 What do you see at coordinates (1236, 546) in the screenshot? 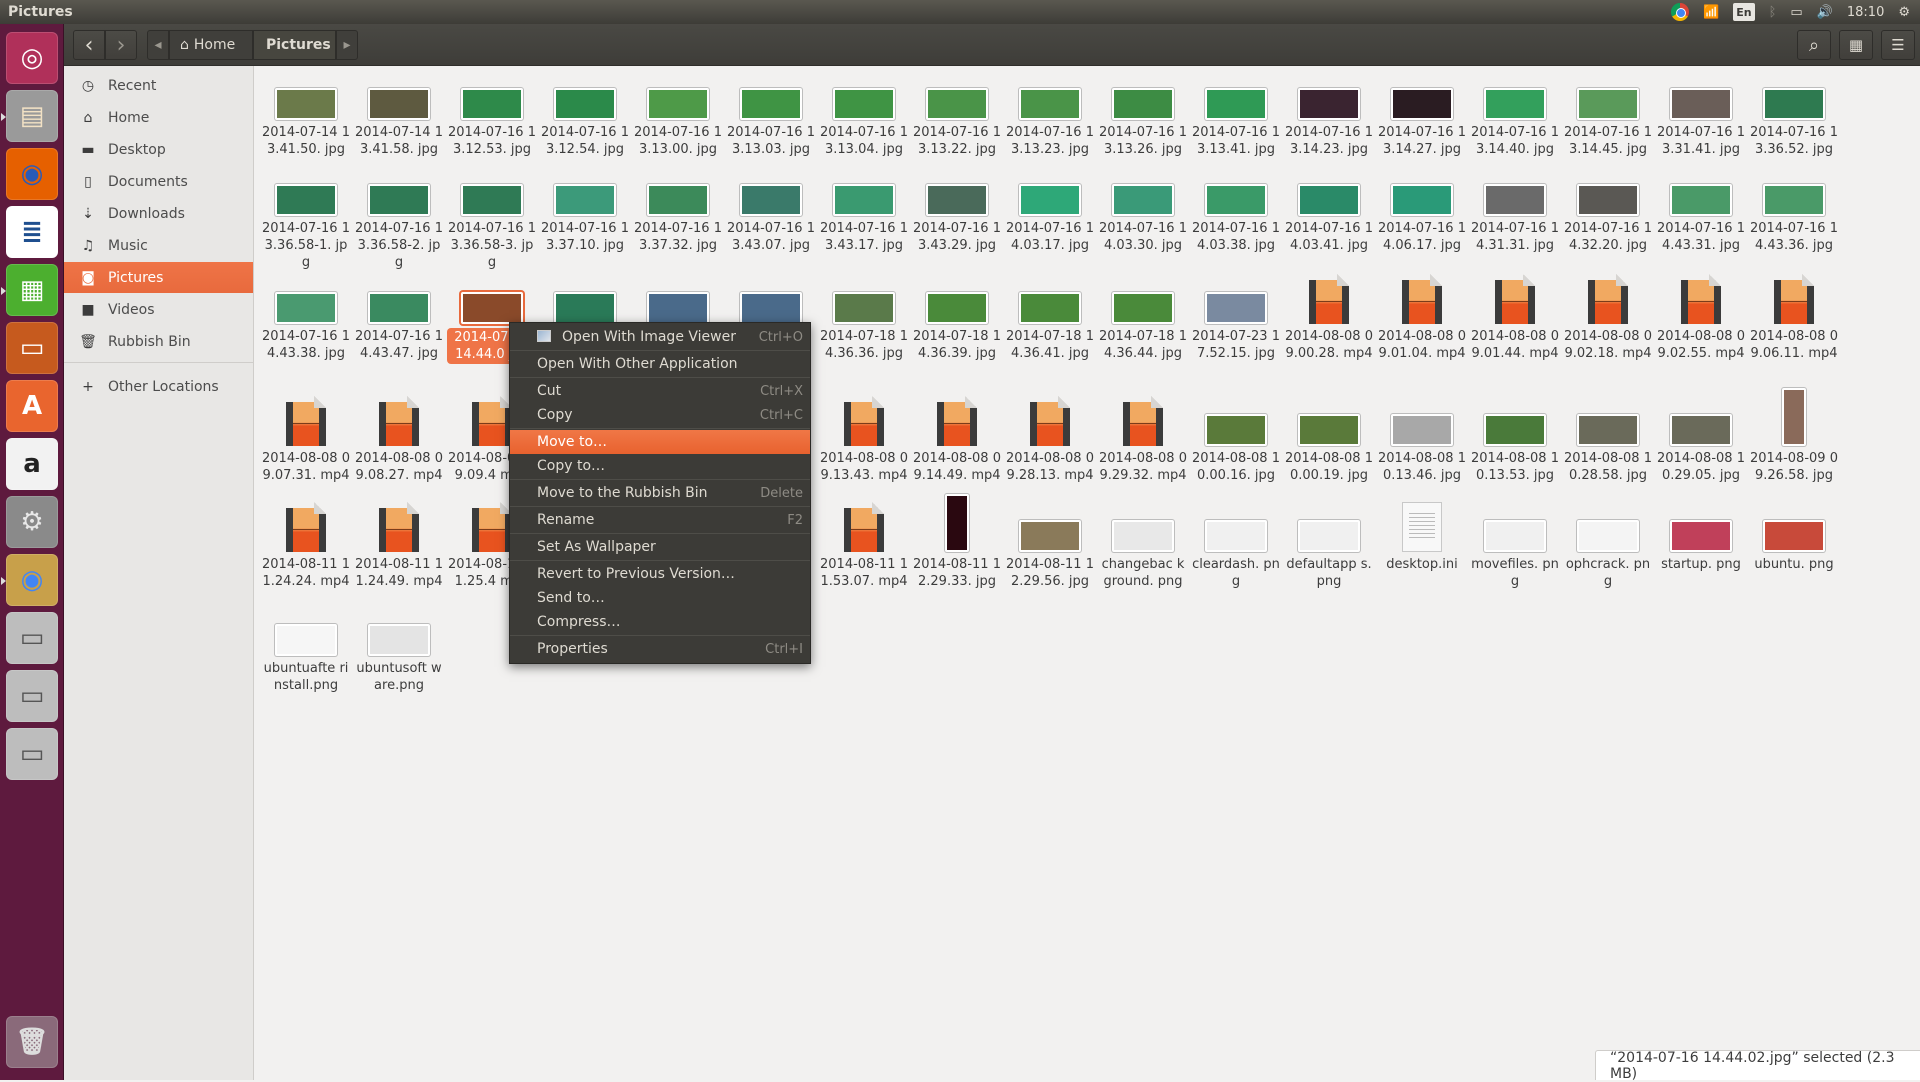
I see `file-item: cleardash. png` at bounding box center [1236, 546].